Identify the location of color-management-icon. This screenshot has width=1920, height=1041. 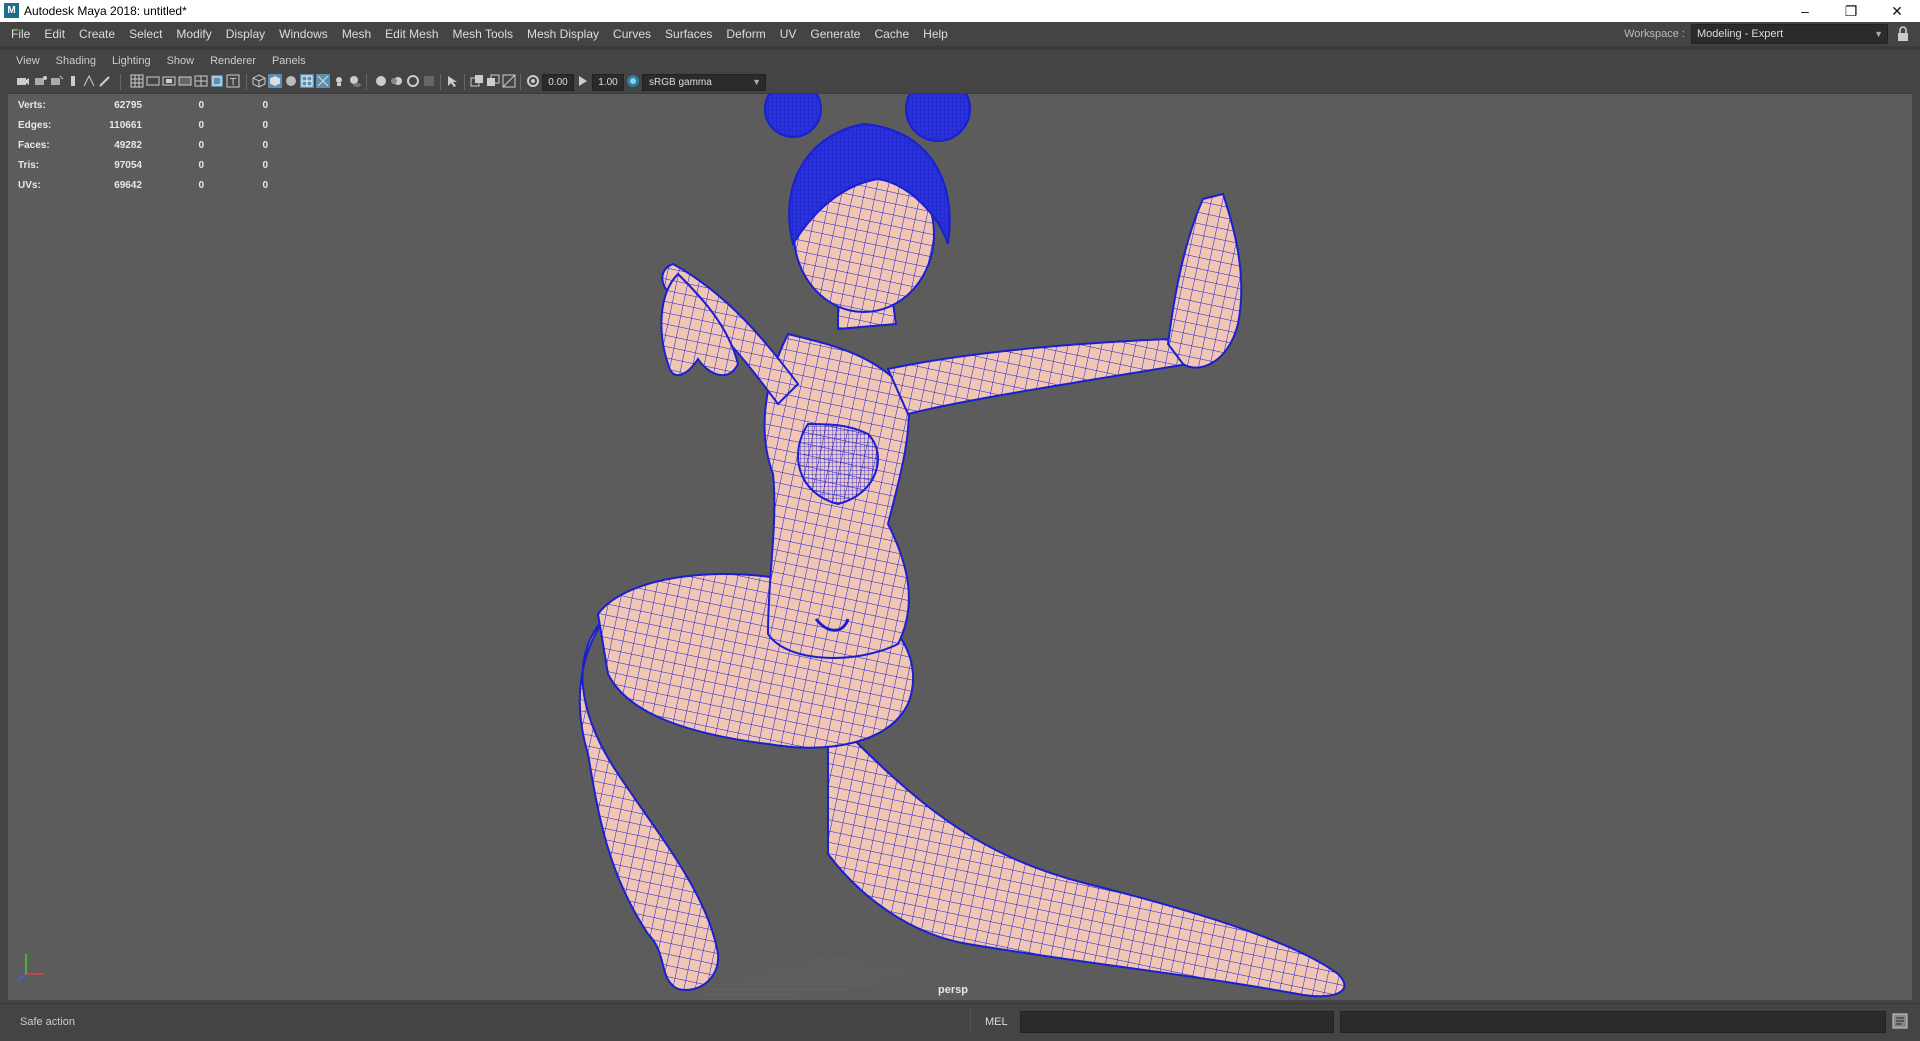
(633, 81).